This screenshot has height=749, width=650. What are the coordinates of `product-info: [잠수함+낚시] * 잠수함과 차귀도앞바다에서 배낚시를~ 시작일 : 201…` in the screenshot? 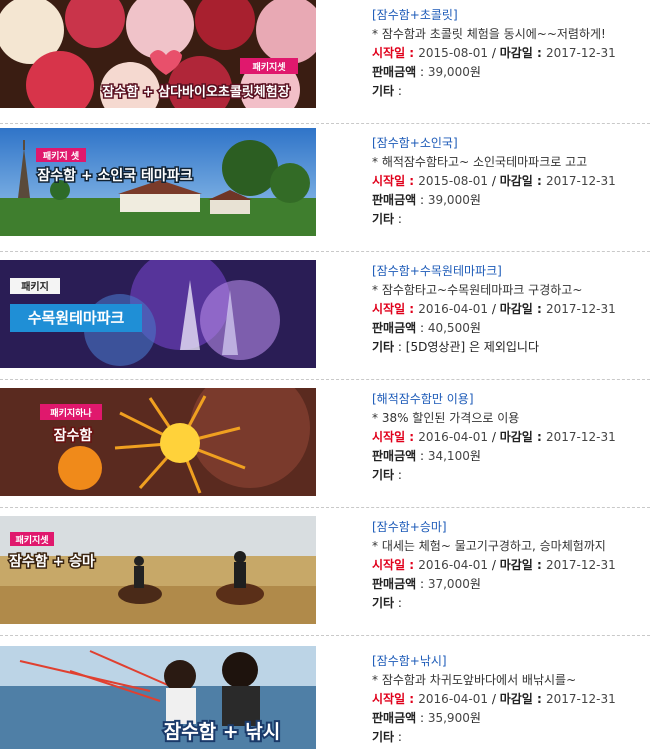 It's located at (511, 699).